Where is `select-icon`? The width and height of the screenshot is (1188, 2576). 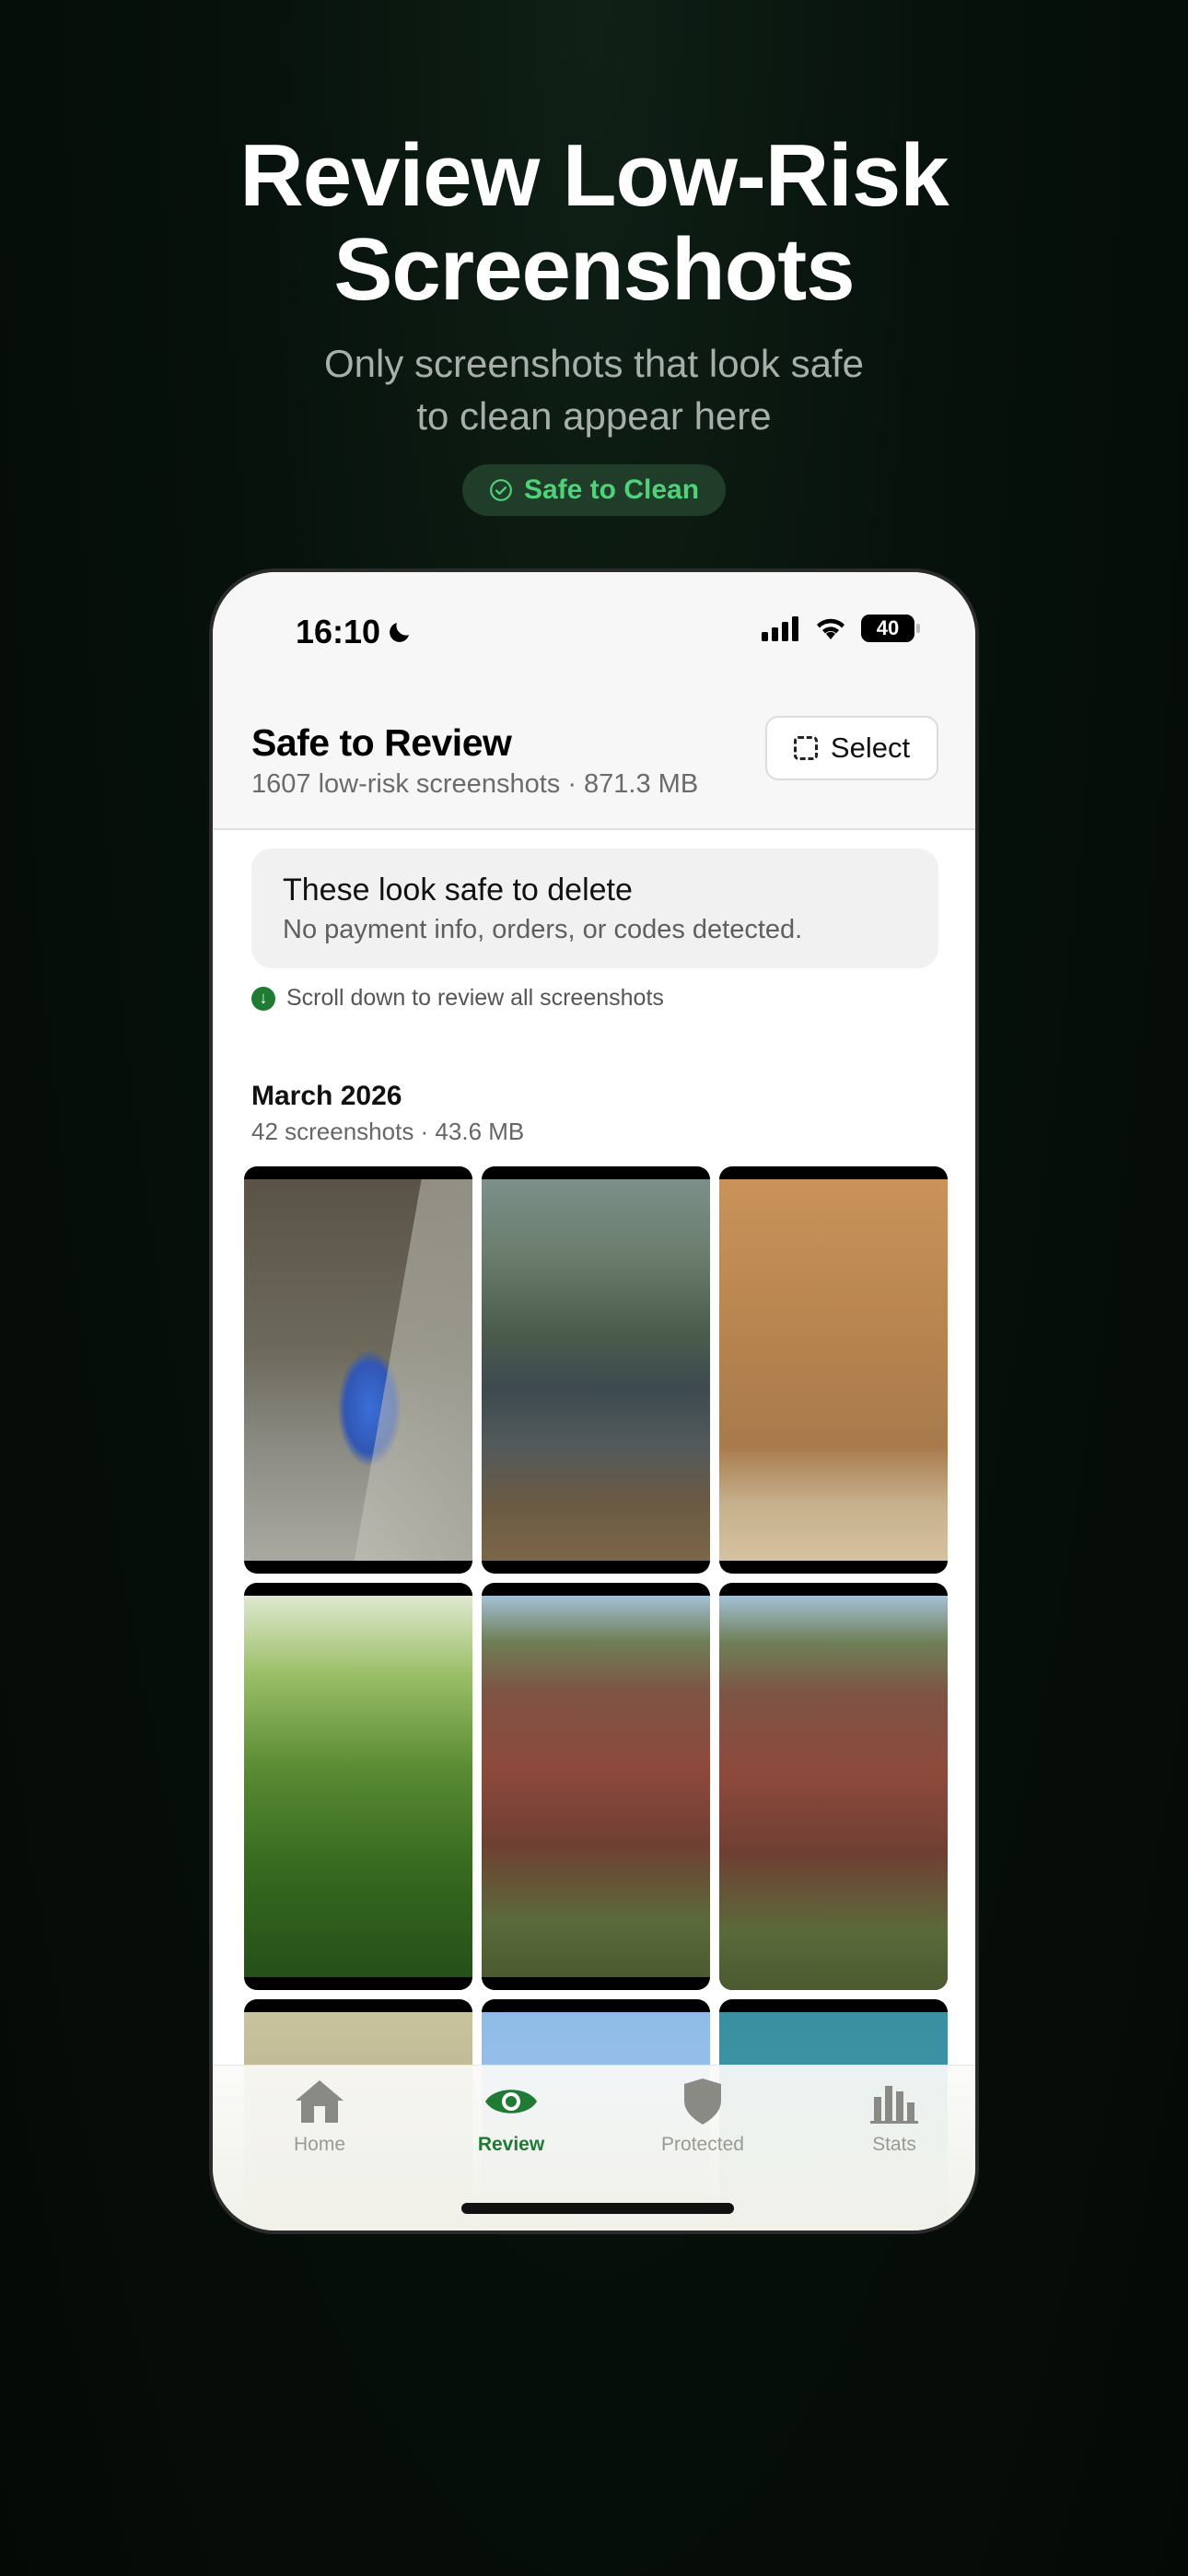 select-icon is located at coordinates (805, 748).